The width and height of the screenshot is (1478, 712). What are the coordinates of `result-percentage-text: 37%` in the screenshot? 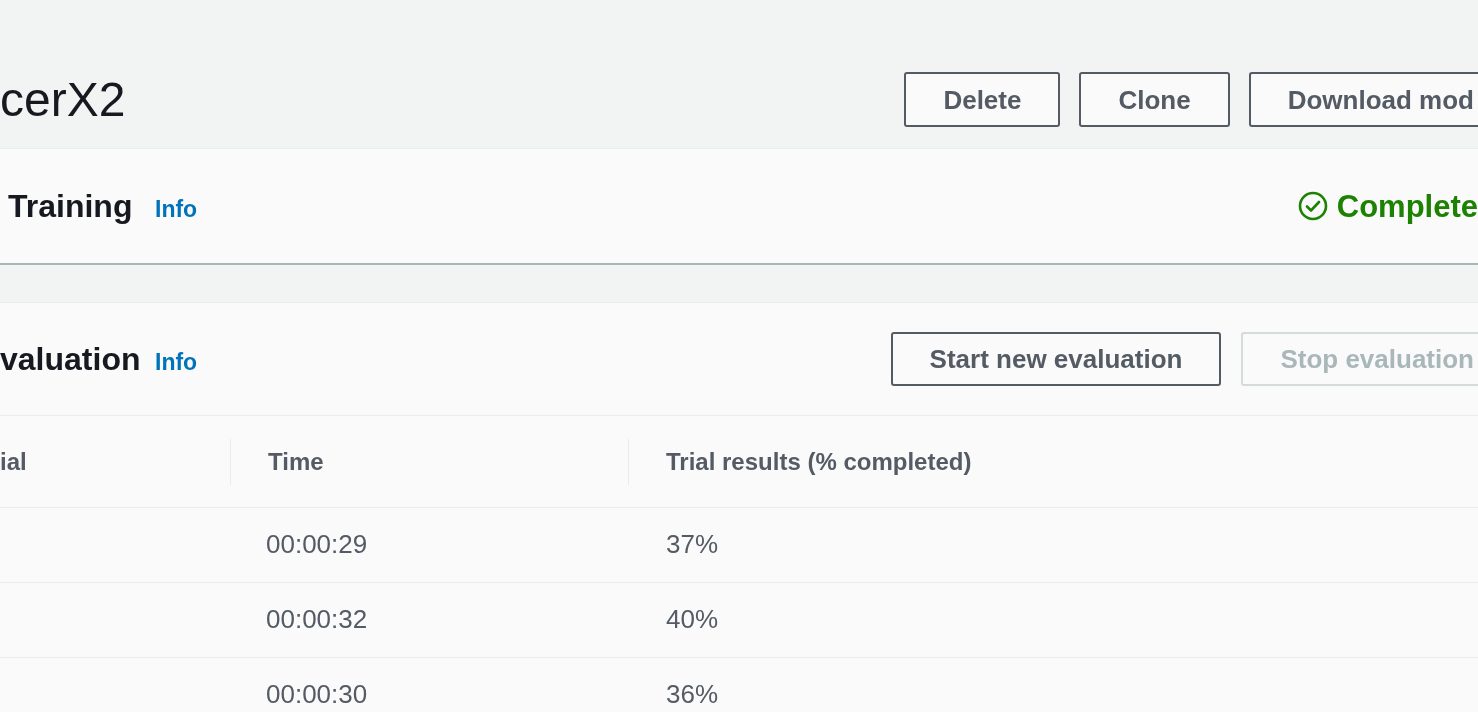 It's located at (692, 543).